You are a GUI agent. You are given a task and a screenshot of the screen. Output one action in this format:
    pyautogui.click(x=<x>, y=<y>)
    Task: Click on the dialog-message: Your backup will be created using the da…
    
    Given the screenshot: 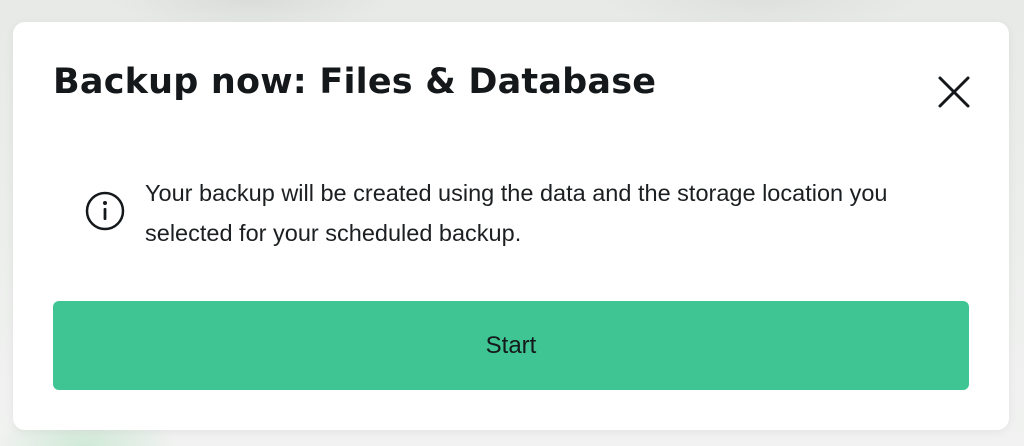 What is the action you would take?
    pyautogui.click(x=516, y=213)
    